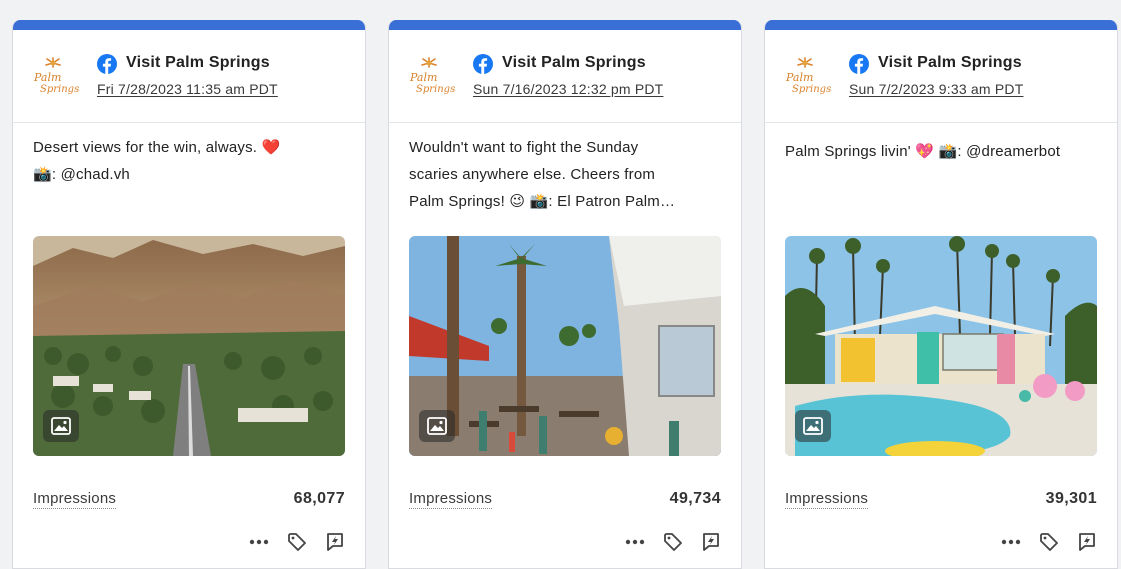 The height and width of the screenshot is (569, 1121). Describe the element at coordinates (157, 147) in the screenshot. I see `caption-line: Desert views for the win, always. ❤️` at that location.